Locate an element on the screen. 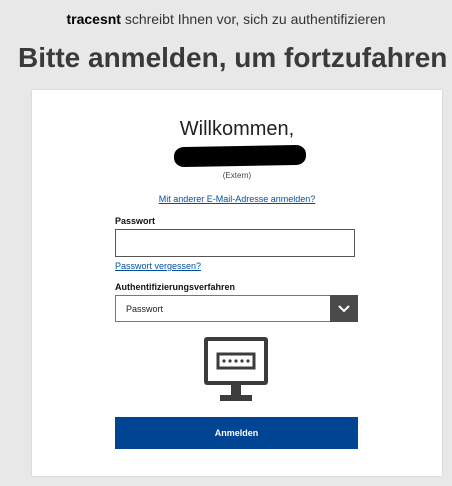  login-button: Anmelden is located at coordinates (236, 433).